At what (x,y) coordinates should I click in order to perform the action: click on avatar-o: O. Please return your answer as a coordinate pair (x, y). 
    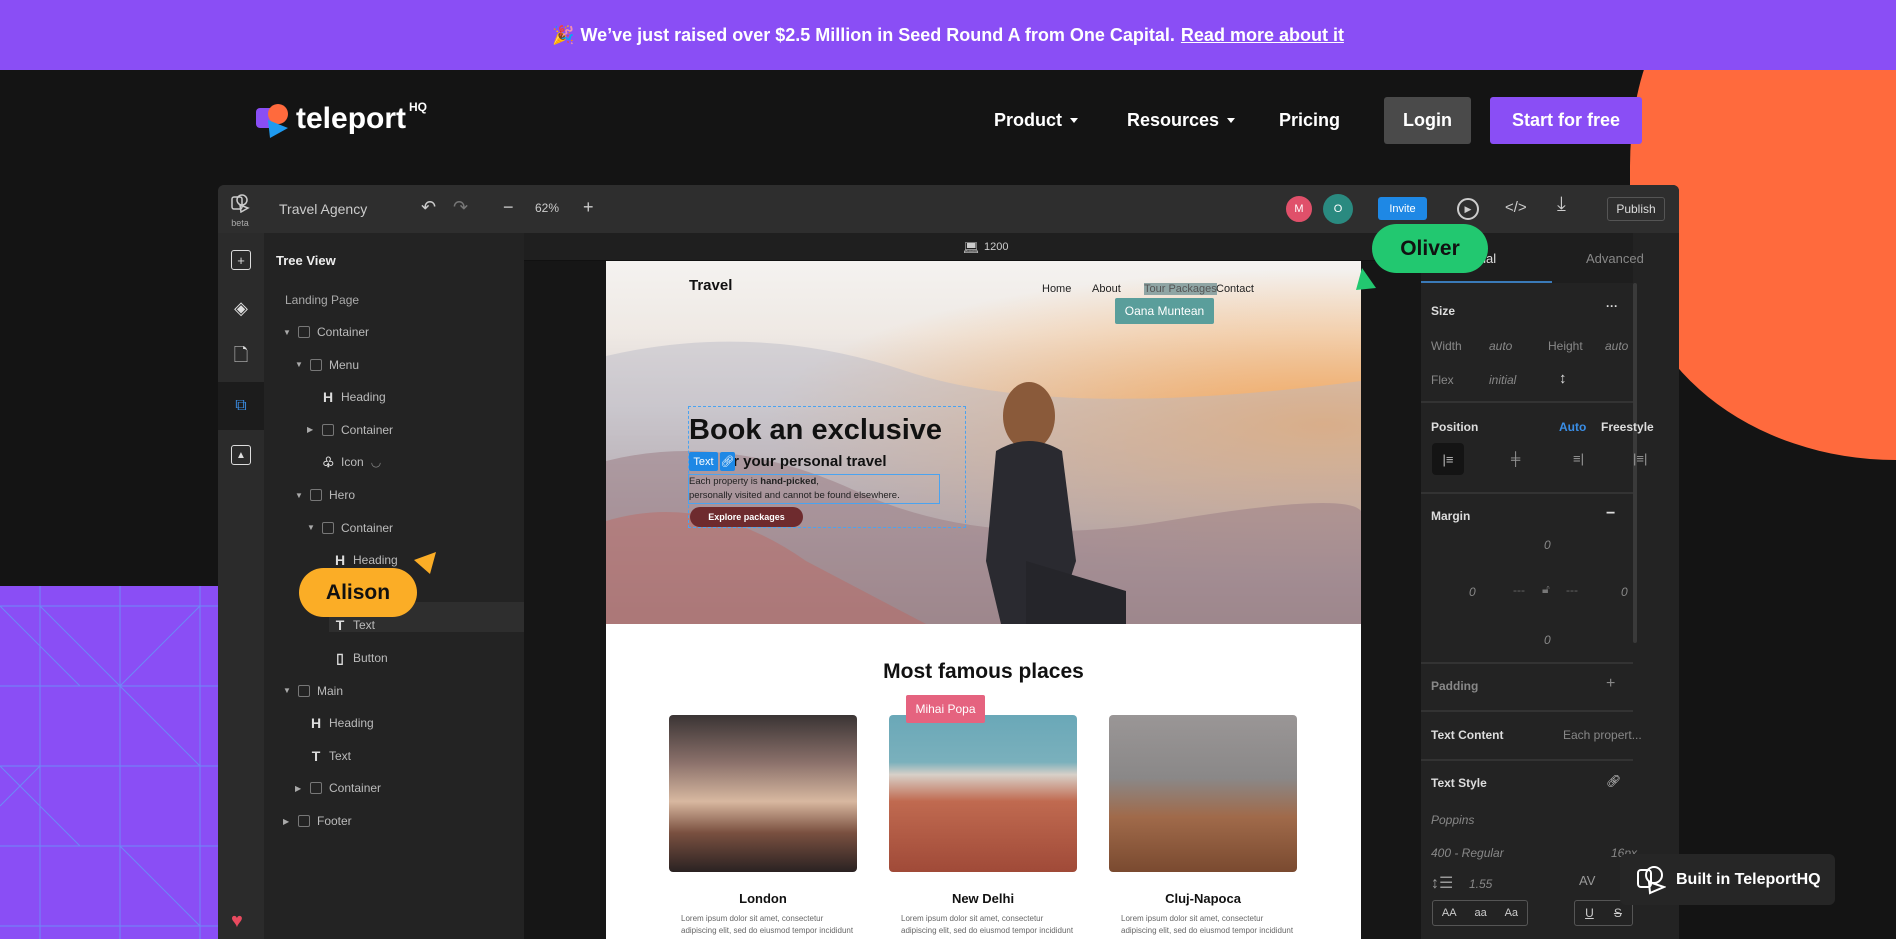
    Looking at the image, I should click on (1338, 209).